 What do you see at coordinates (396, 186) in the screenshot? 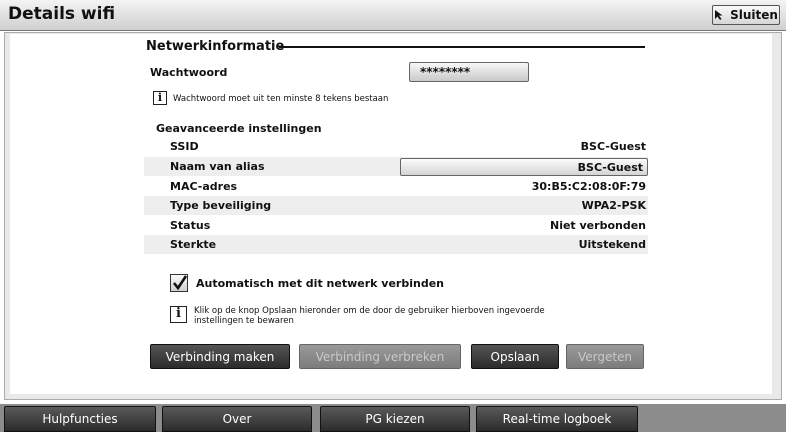
I see `detail-row-mac: MAC-adres 30:B5:C2:08:0F:79` at bounding box center [396, 186].